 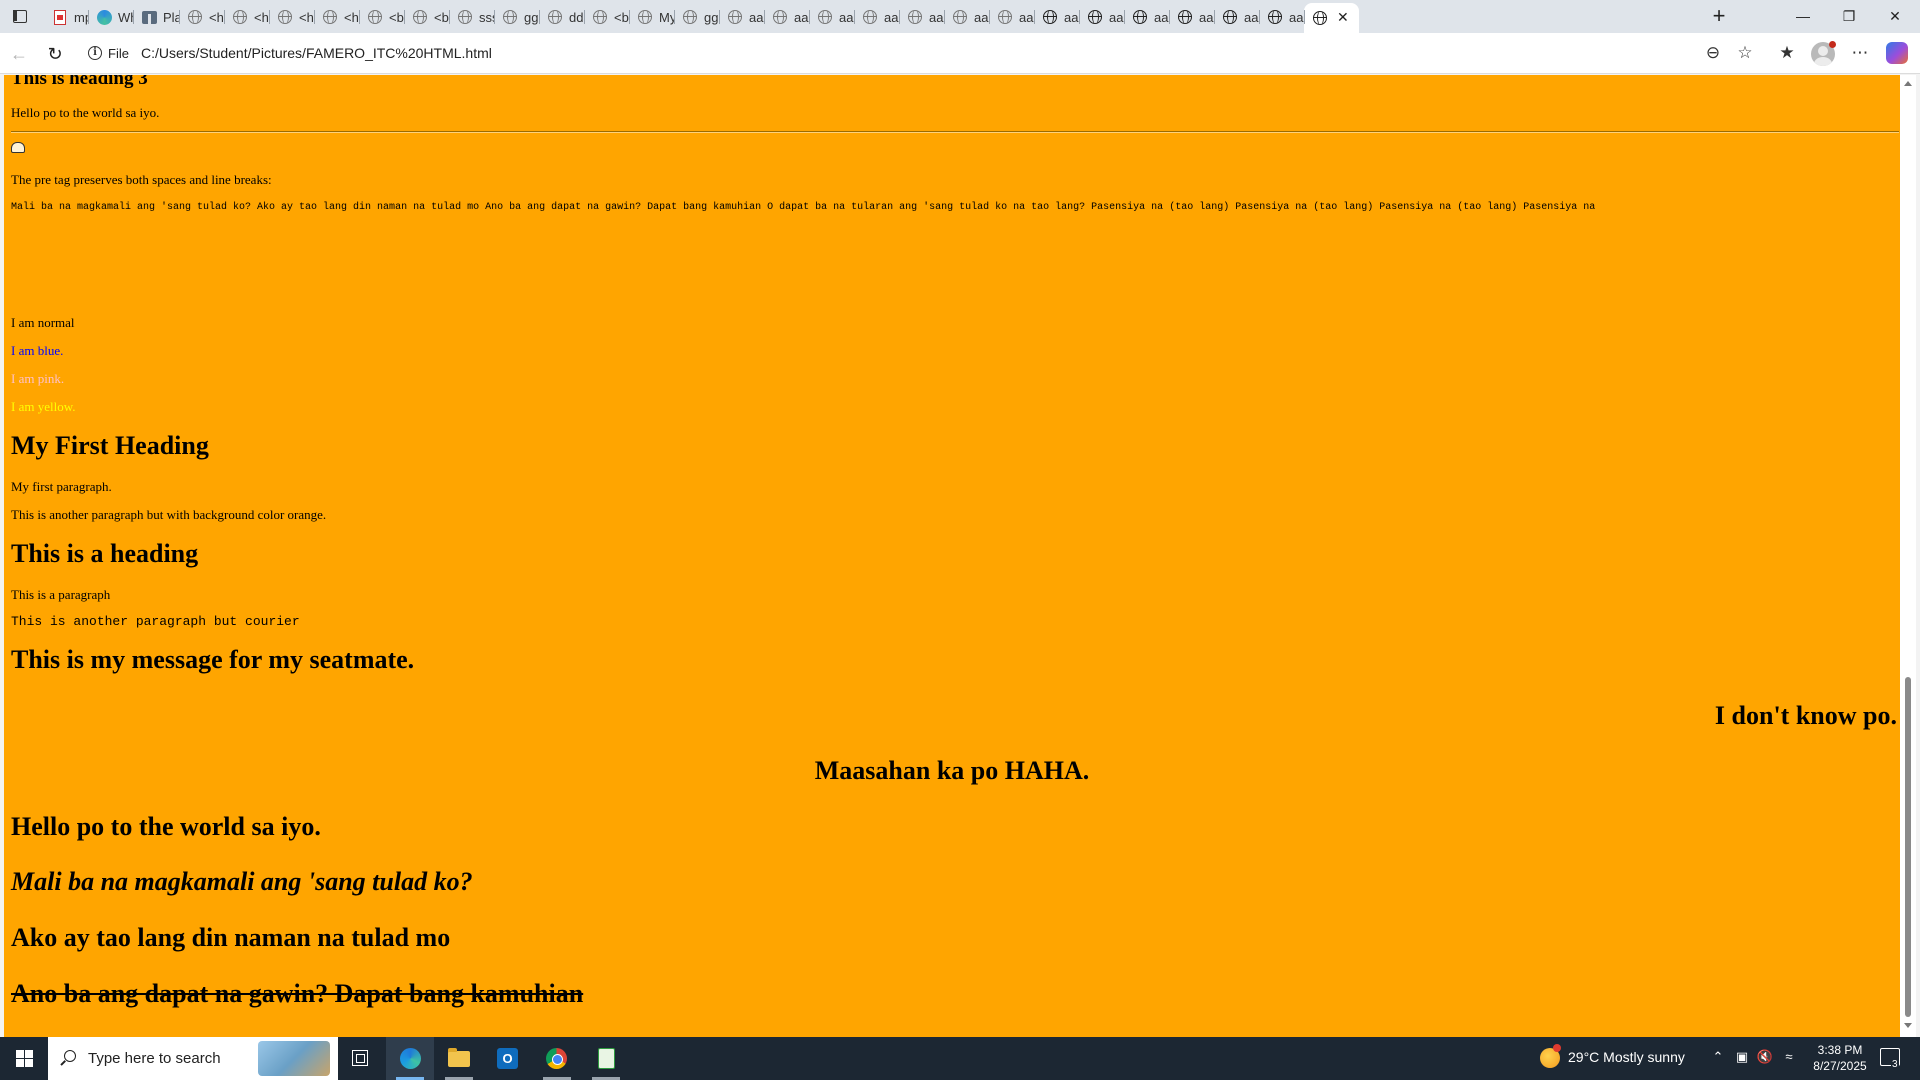 What do you see at coordinates (1840, 1050) in the screenshot?
I see `clock-time: 3:38 PM` at bounding box center [1840, 1050].